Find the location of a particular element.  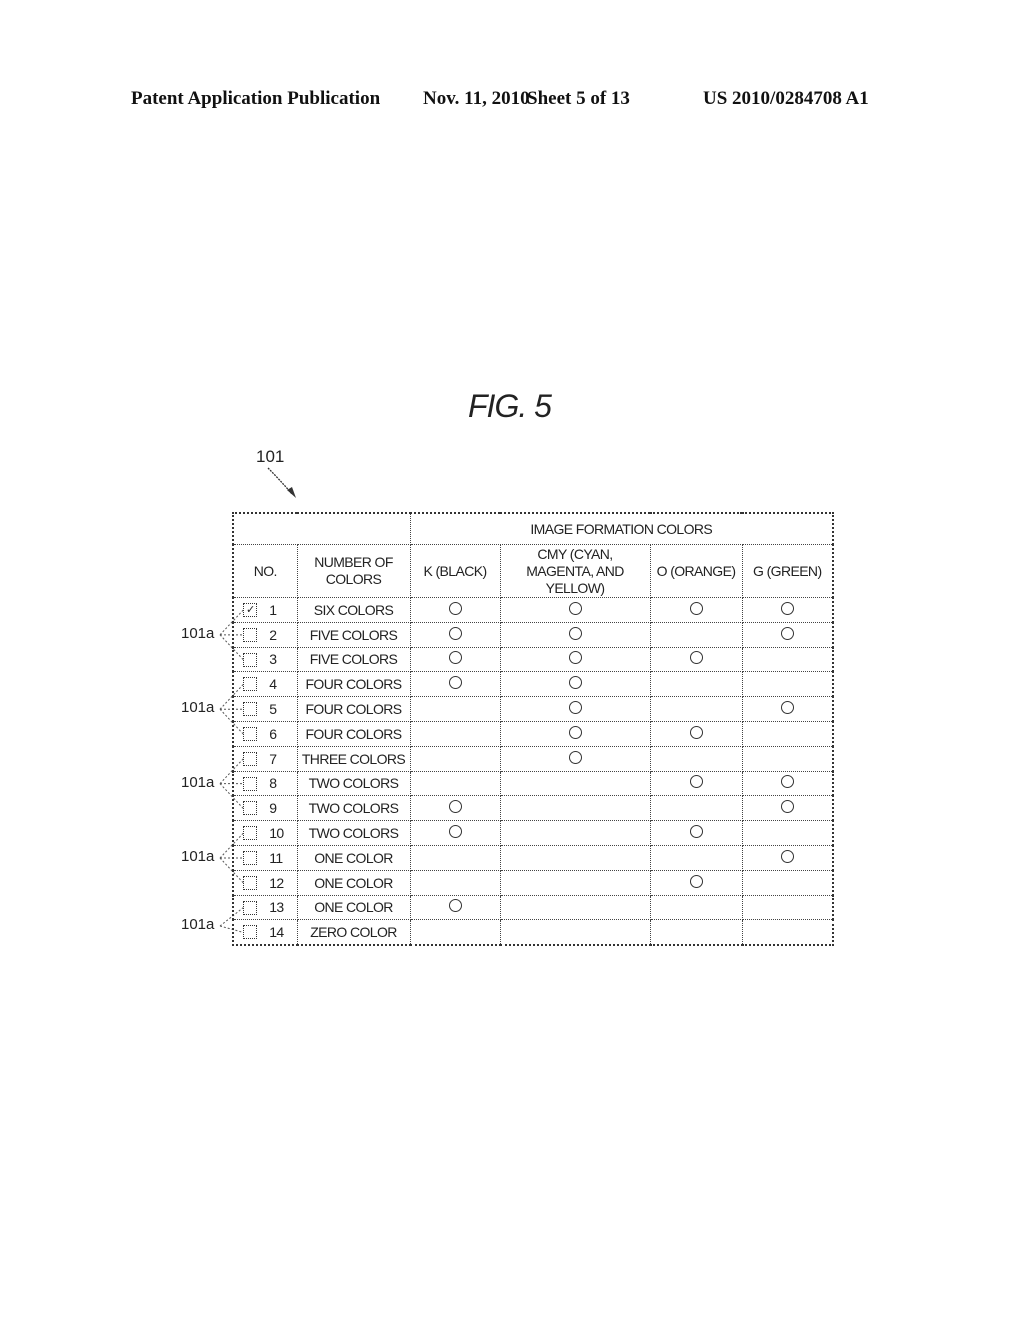

table-group-header-row: IMAGE FORMATION COLORS is located at coordinates (533, 528).